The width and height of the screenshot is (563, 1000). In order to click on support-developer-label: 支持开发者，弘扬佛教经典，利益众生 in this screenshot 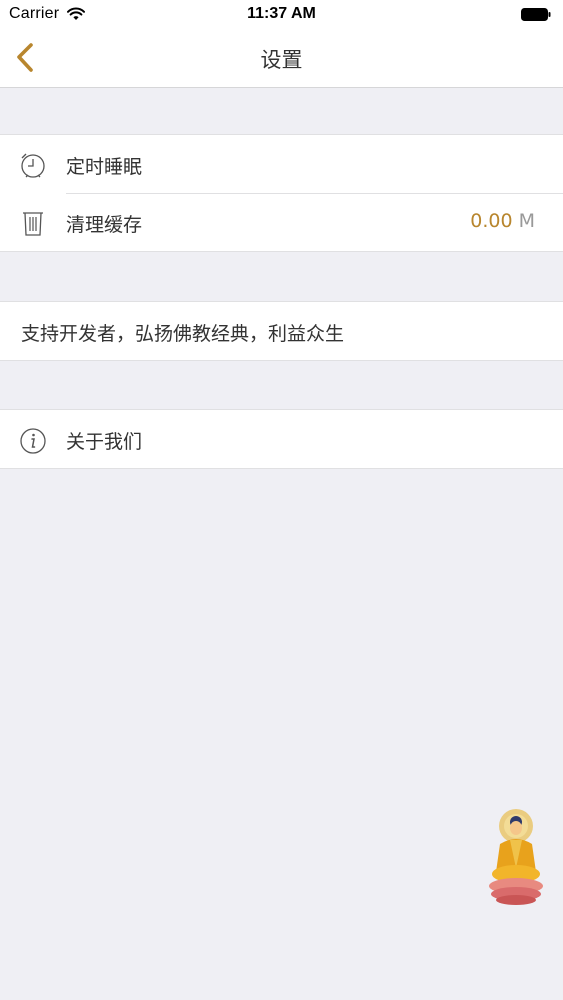, I will do `click(183, 334)`.